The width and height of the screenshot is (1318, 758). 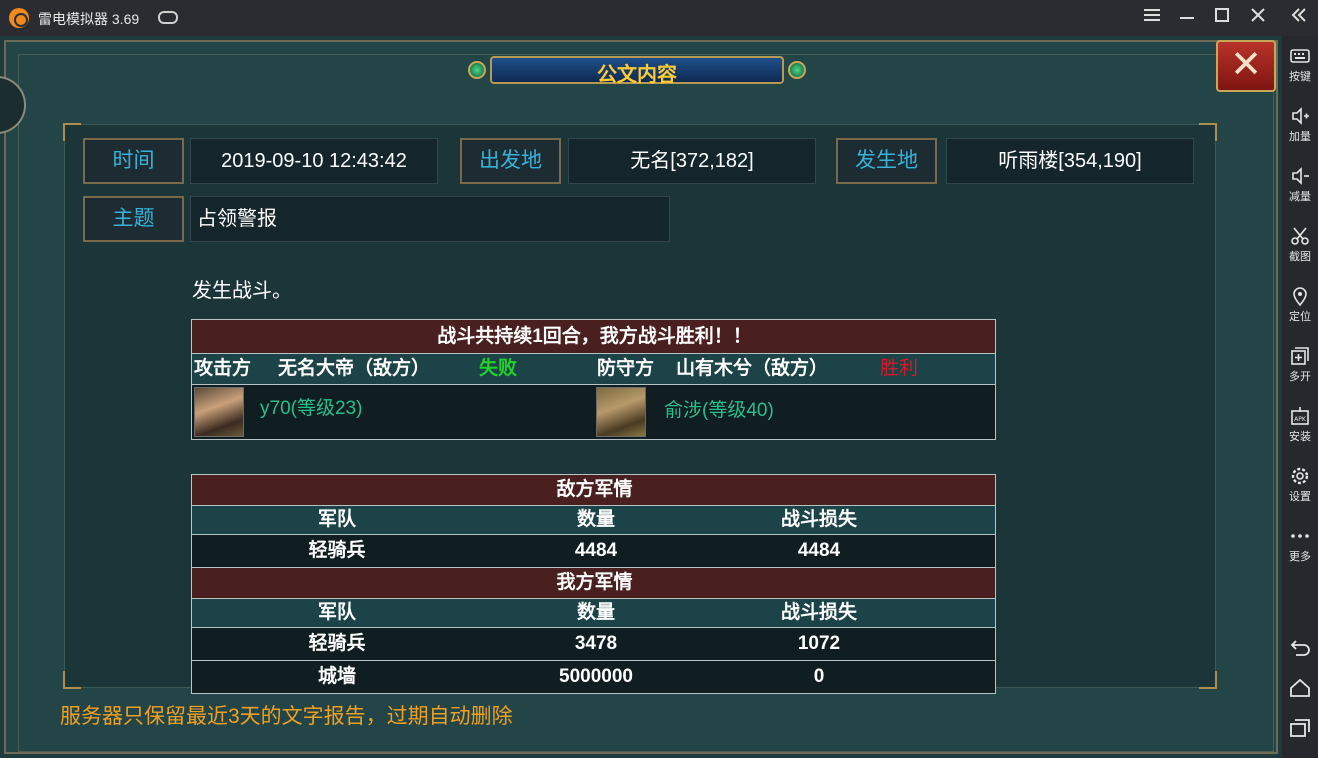 I want to click on emulator-sidebar: 按键 加量 减量 截图 定位 多开 APK 安装 设置 更多, so click(x=1300, y=397).